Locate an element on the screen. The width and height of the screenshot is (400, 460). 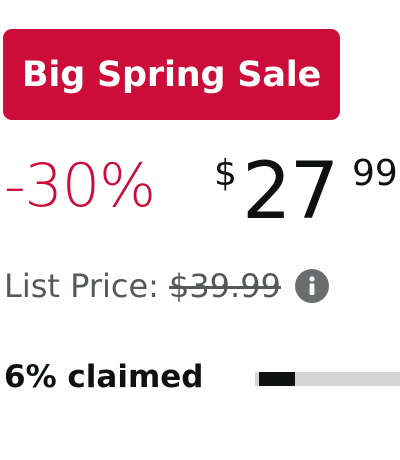
claimed-row: 6% claimed is located at coordinates (202, 378).